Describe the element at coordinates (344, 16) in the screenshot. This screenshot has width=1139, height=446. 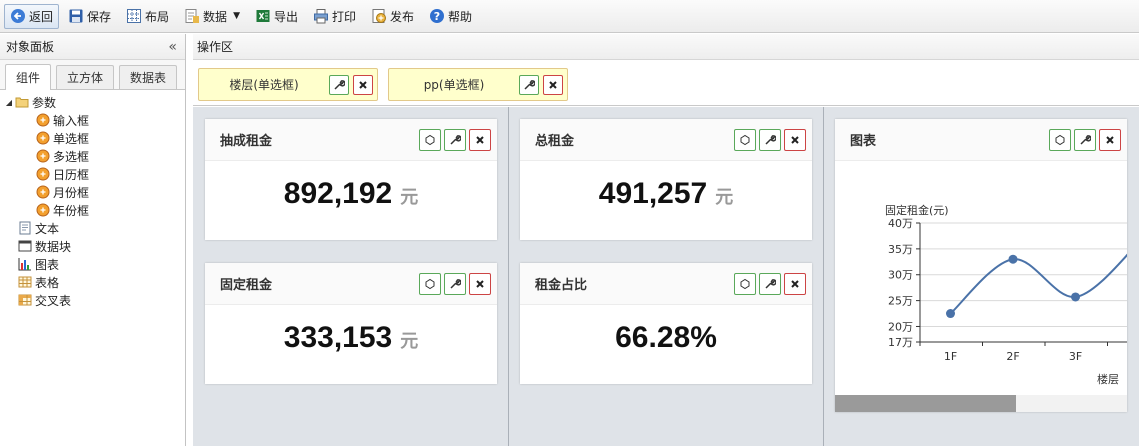
I see `print-label: 打印` at that location.